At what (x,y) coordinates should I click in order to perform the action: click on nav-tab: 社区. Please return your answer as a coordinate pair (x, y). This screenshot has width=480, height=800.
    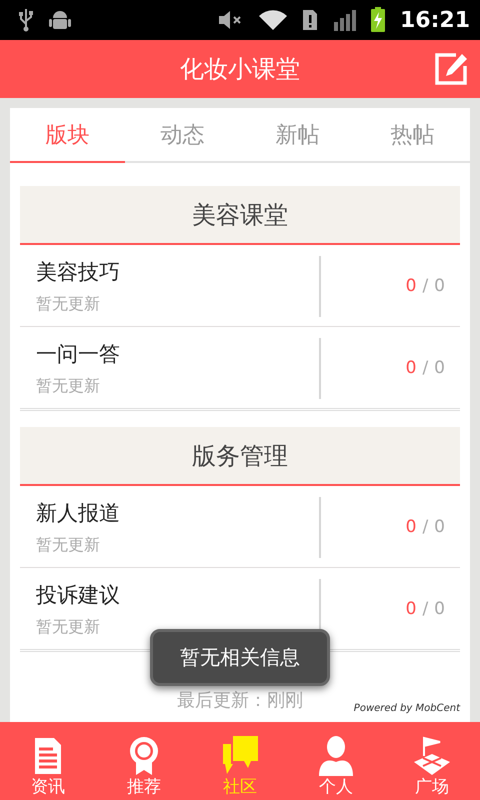
    Looking at the image, I should click on (240, 761).